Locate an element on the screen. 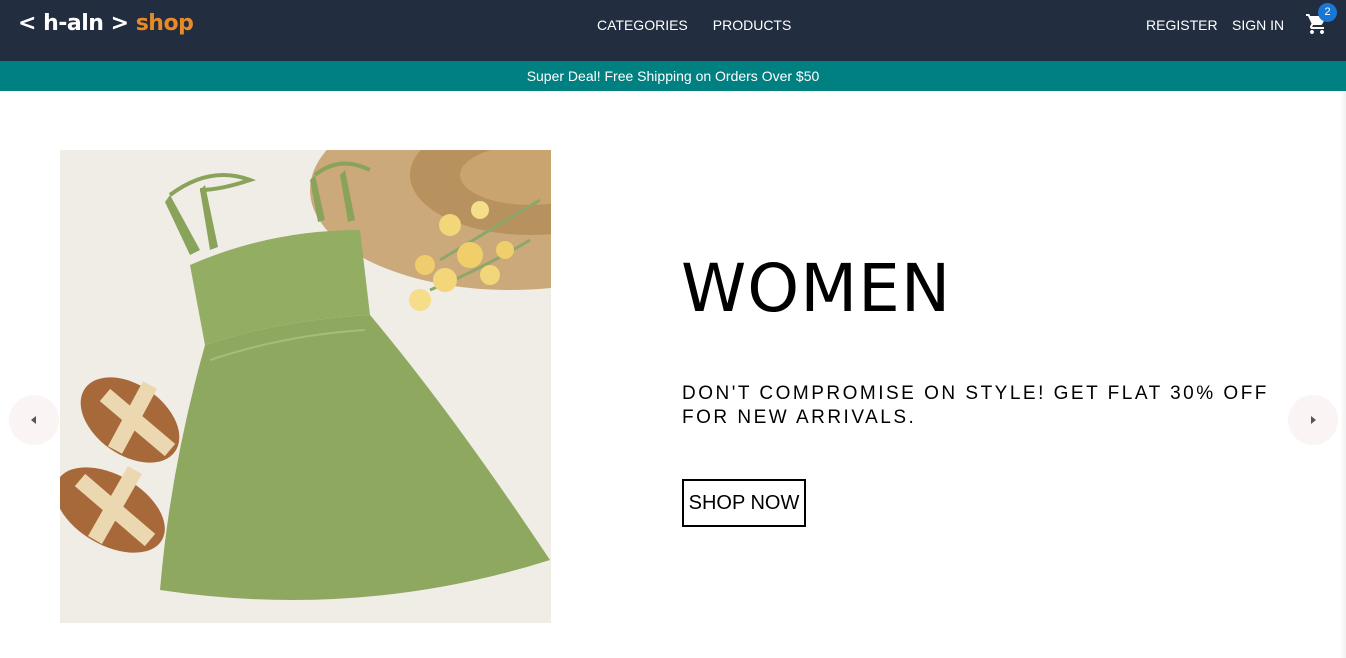 This screenshot has width=1346, height=658. page-edge-shadow is located at coordinates (1343, 374).